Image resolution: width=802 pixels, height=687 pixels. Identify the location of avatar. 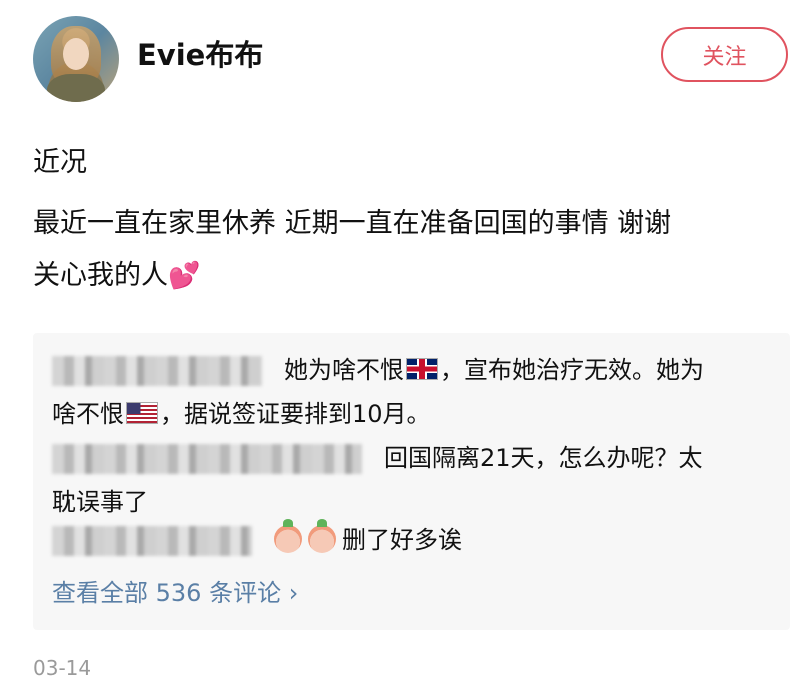
(76, 59).